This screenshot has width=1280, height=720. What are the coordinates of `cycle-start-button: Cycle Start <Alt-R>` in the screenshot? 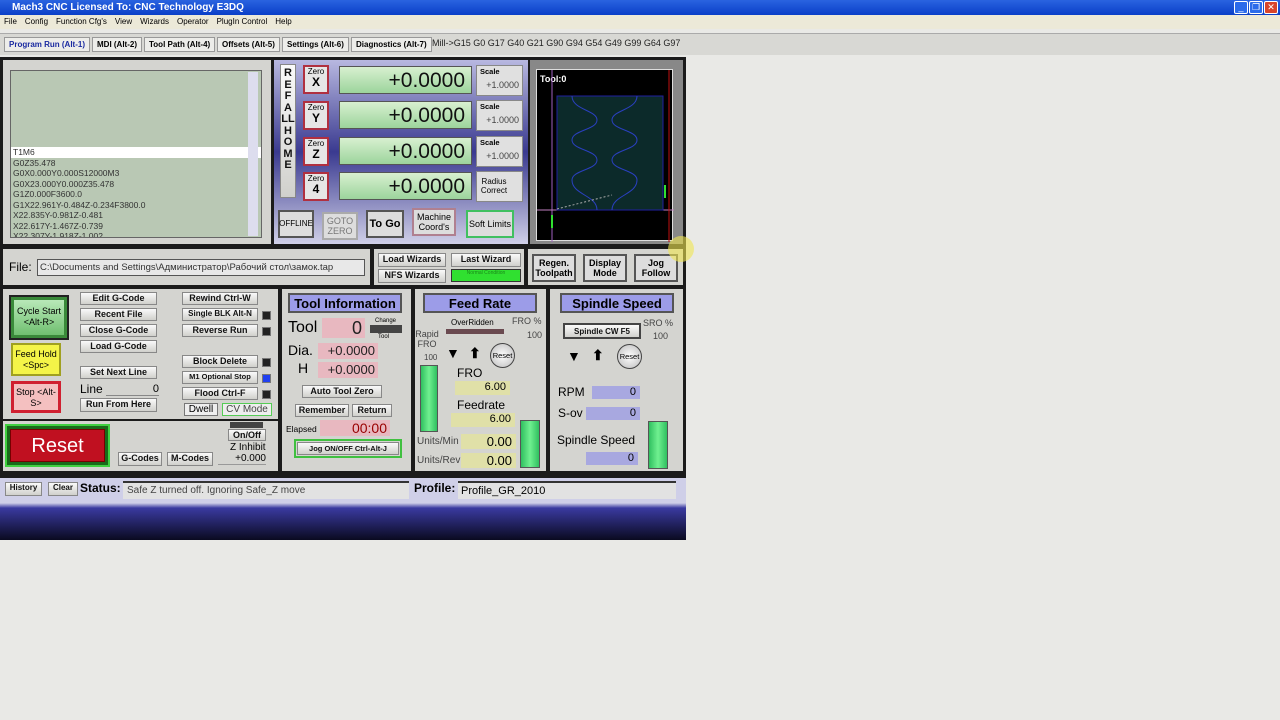 It's located at (39, 317).